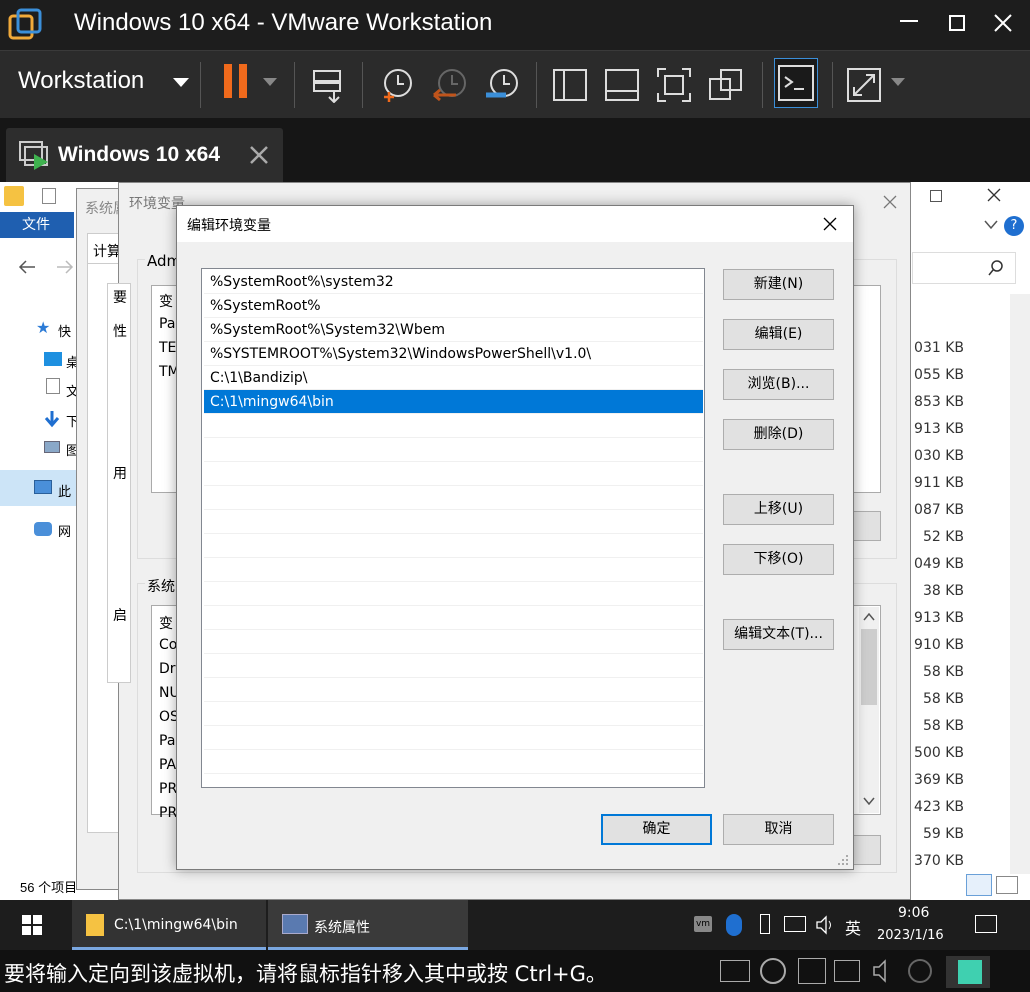 This screenshot has width=1030, height=992. Describe the element at coordinates (656, 829) in the screenshot. I see `ok-button: 确定` at that location.